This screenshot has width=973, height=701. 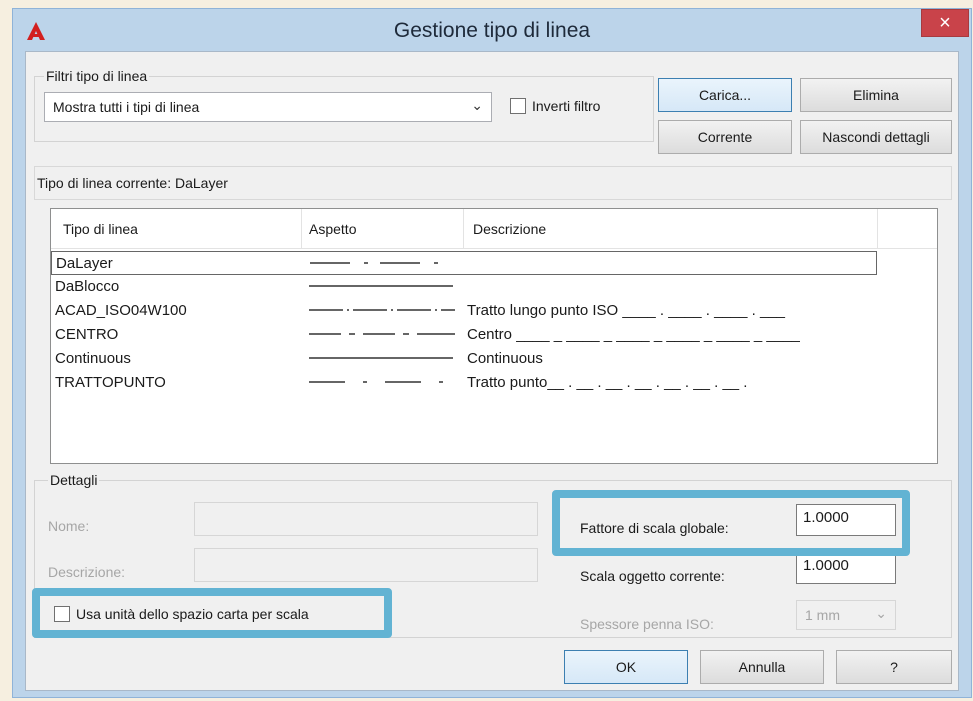 I want to click on current-linetype-bar: Tipo di linea corrente: DaLayer, so click(x=493, y=183).